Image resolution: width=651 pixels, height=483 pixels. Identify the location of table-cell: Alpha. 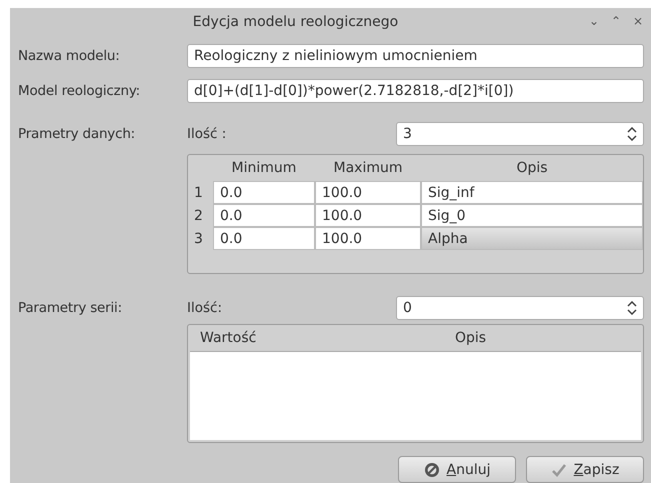
(532, 238).